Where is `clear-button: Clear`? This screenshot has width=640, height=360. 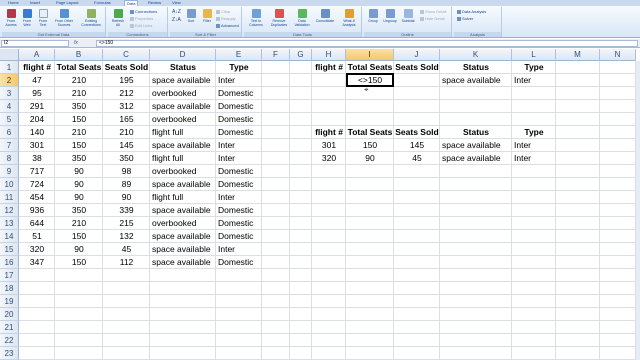
clear-button: Clear is located at coordinates (223, 12).